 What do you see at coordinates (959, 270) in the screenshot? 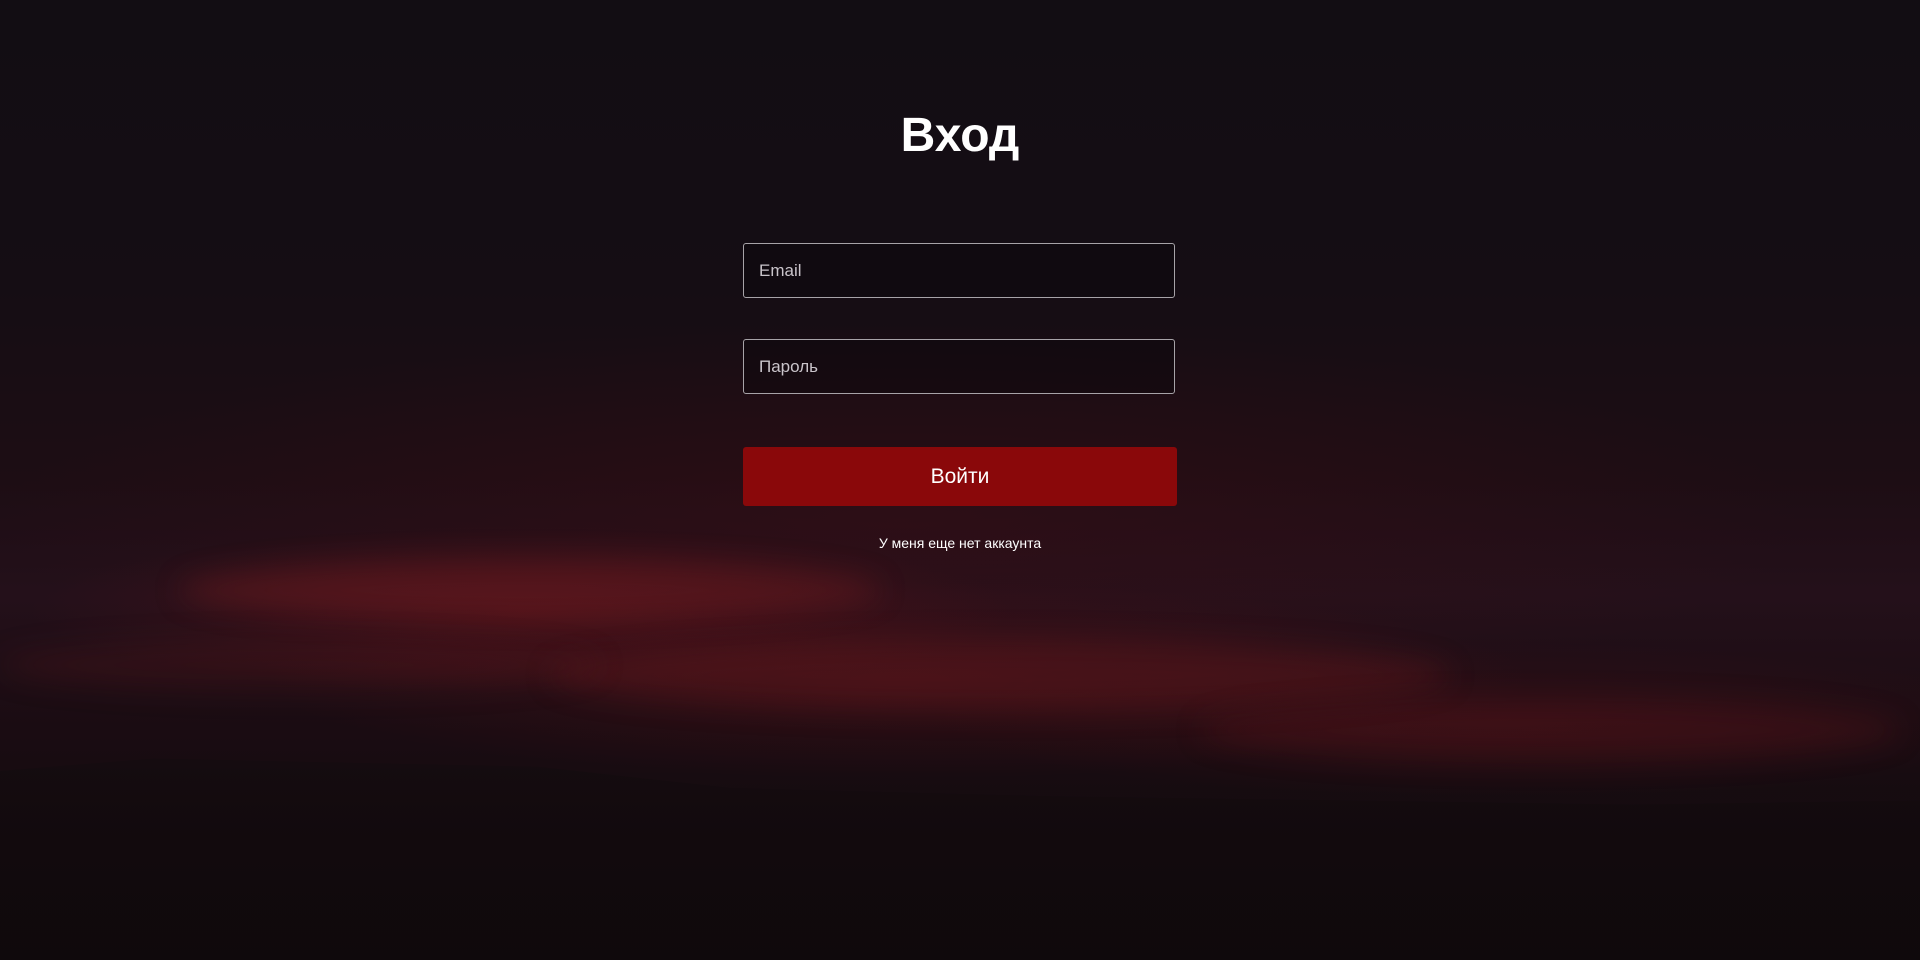
I see `email-field` at bounding box center [959, 270].